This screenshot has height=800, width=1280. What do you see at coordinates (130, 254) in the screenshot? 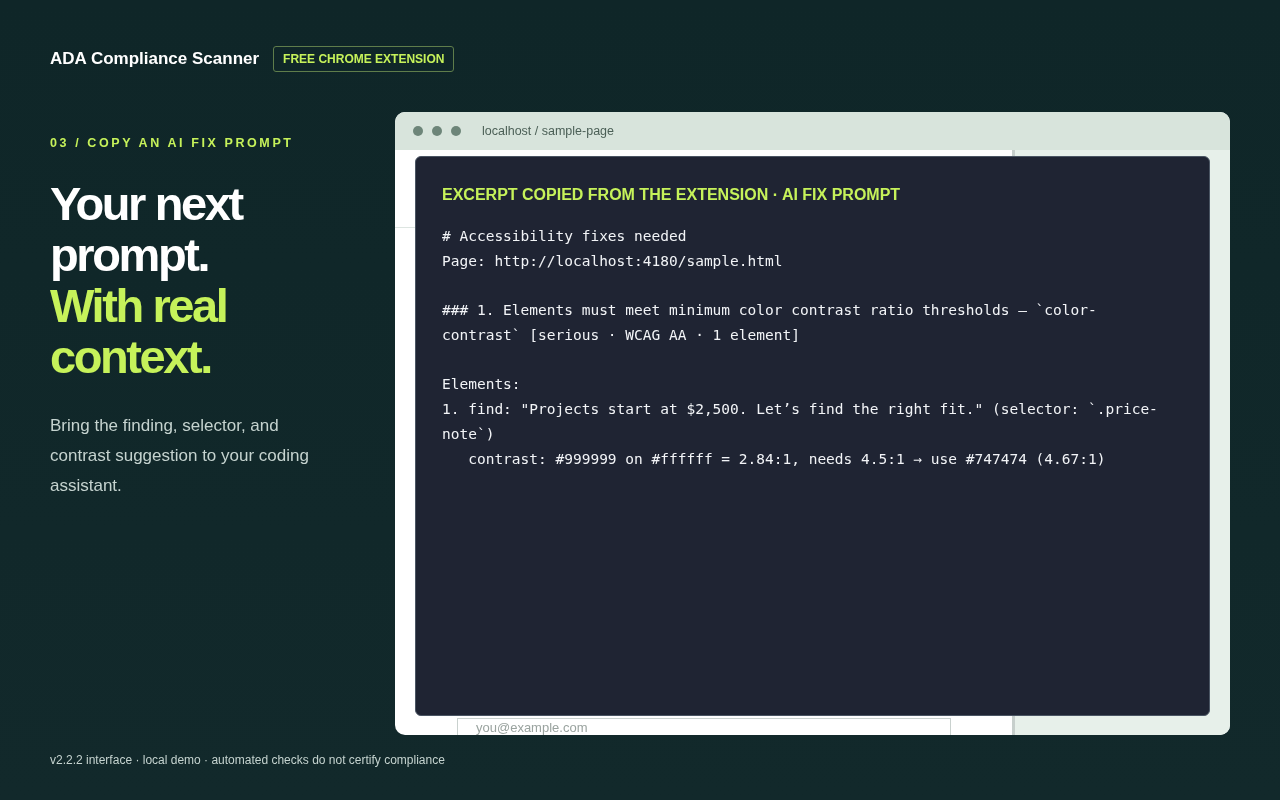
I see `headline: prompt.` at bounding box center [130, 254].